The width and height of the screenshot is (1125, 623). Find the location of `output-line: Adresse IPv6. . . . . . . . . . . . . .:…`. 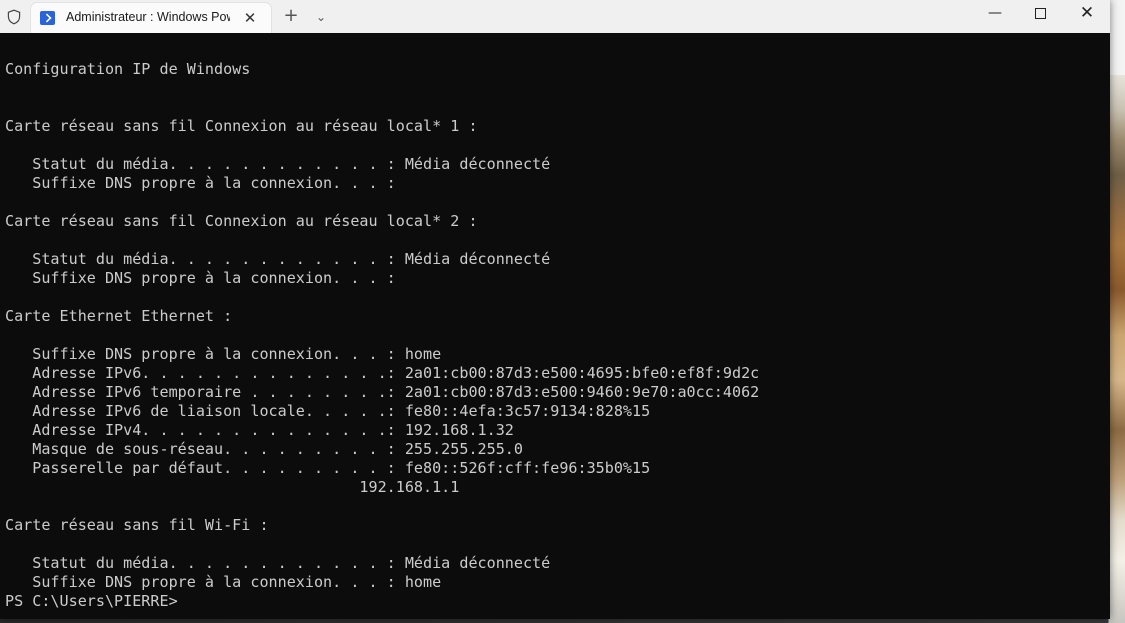

output-line: Adresse IPv6. . . . . . . . . . . . . .:… is located at coordinates (382, 373).